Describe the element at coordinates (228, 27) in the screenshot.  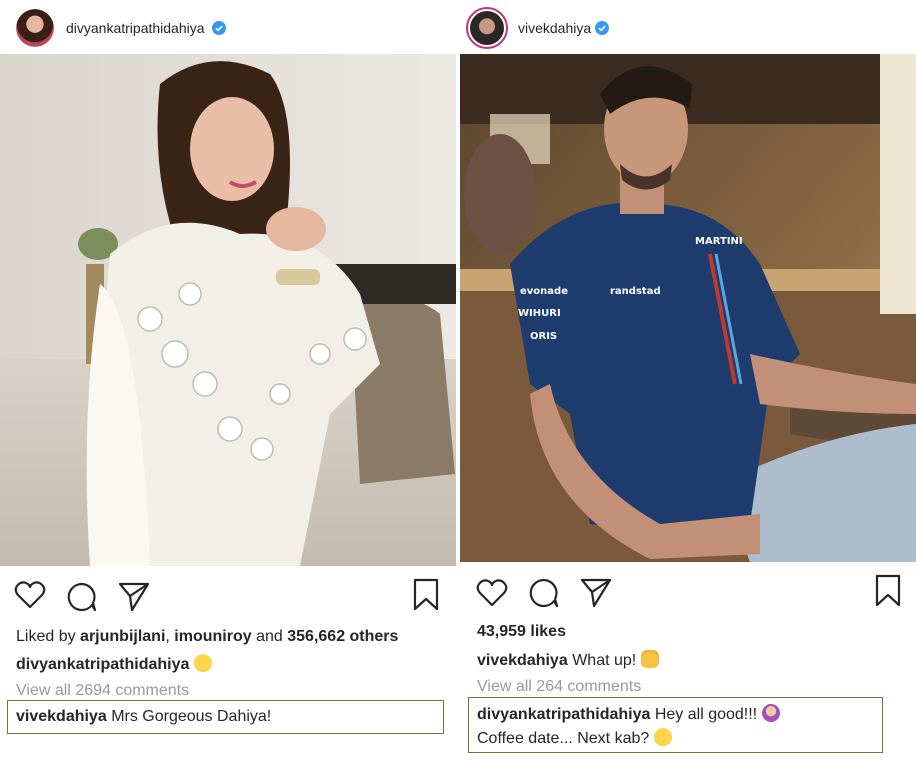
I see `post-header: divyankatripathidahiya` at that location.